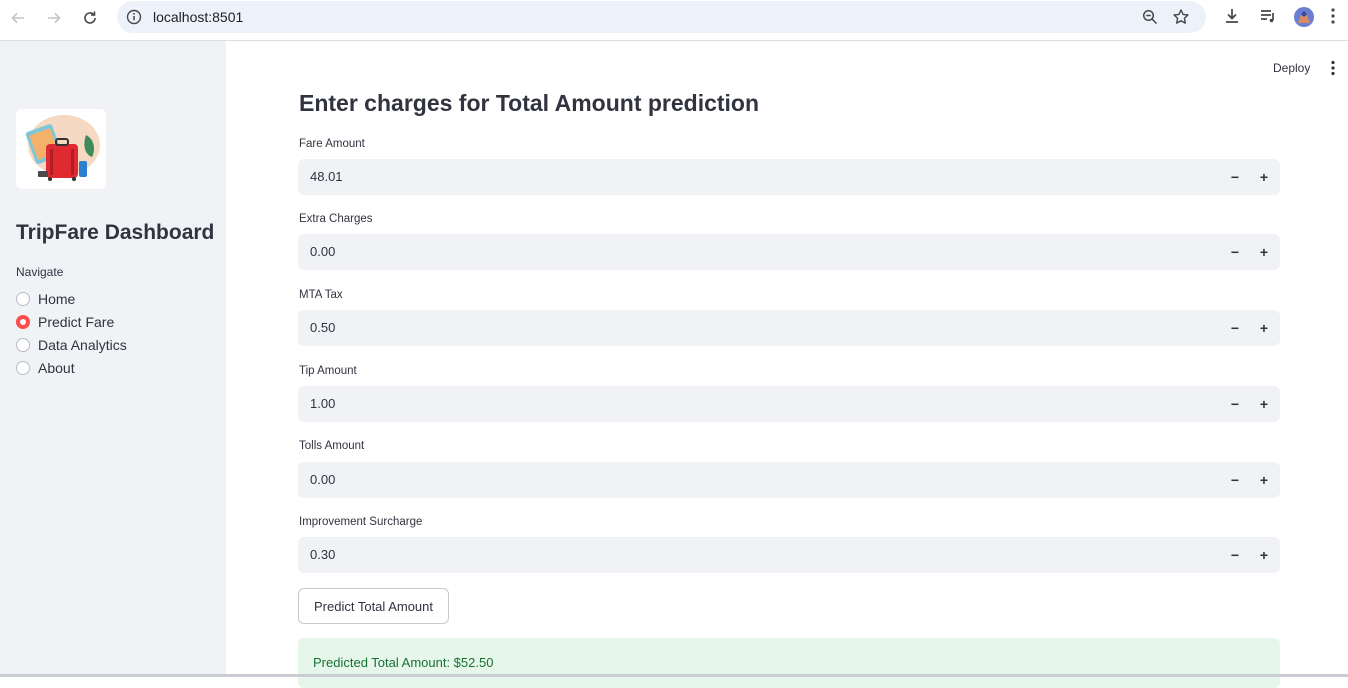 The width and height of the screenshot is (1348, 688). Describe the element at coordinates (361, 522) in the screenshot. I see `improvement-surcharge-label: Improvement Surcharge` at that location.